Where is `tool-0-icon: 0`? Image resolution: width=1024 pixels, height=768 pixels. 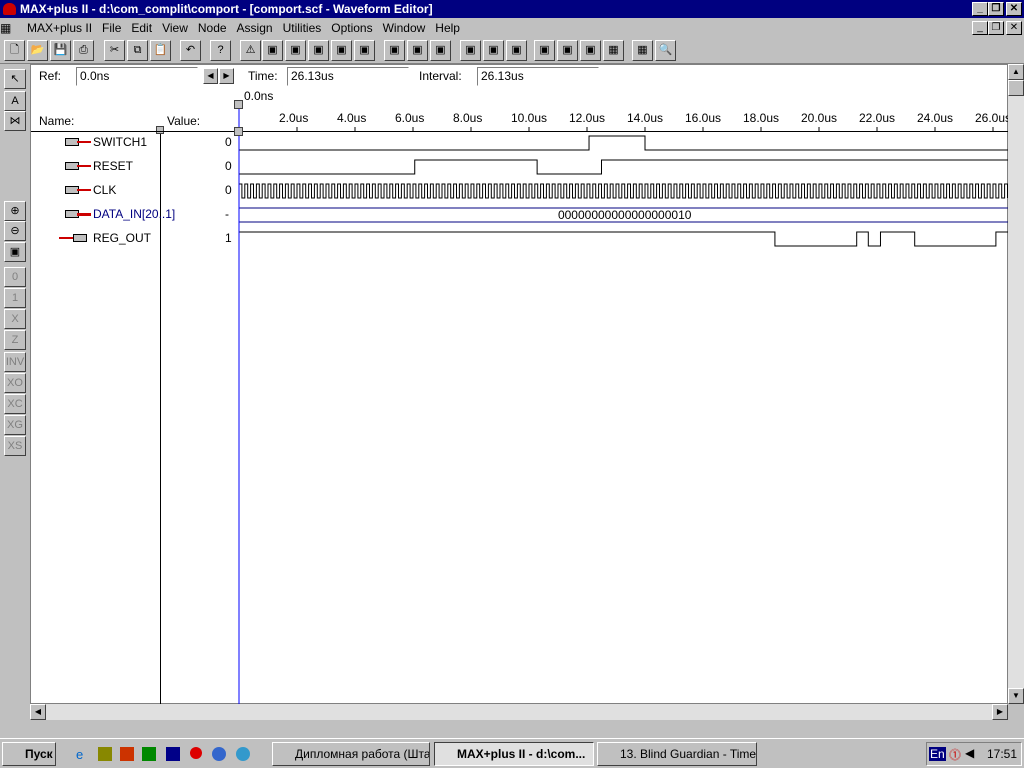
tool-0-icon: 0 is located at coordinates (15, 277).